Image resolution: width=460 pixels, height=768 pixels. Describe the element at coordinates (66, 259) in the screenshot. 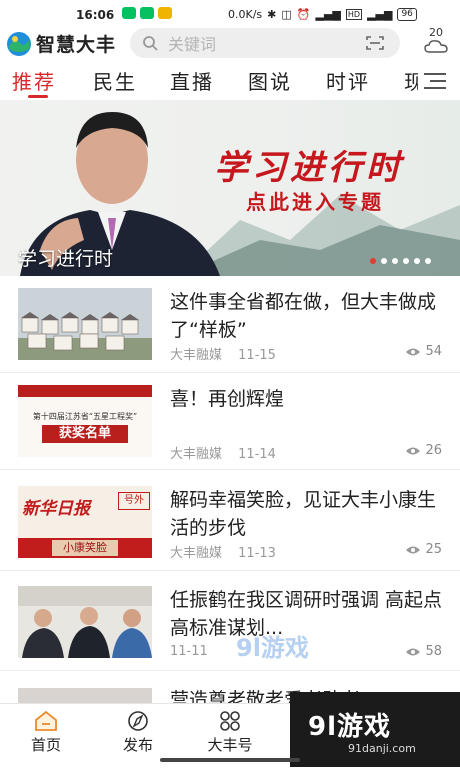

I see `banner-caption: 学习进行时` at that location.